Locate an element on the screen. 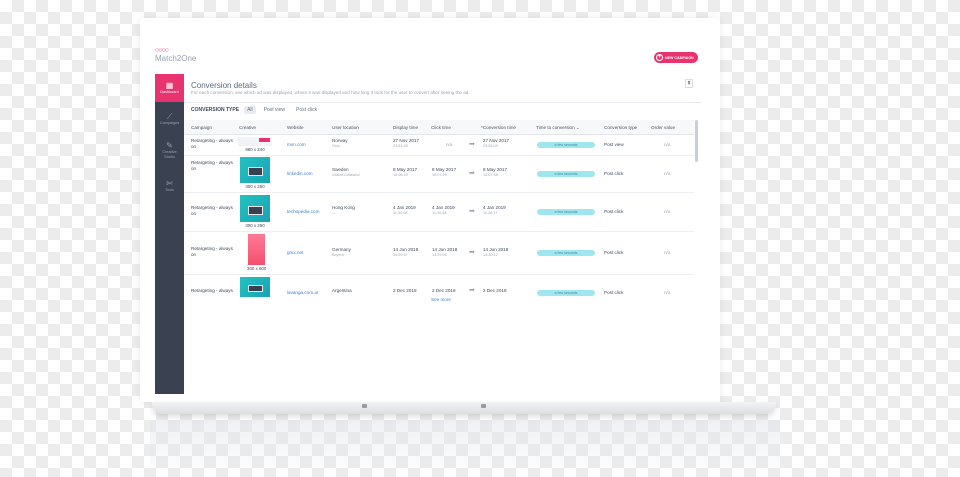  display-date: 4 Jan 2019 is located at coordinates (404, 207).